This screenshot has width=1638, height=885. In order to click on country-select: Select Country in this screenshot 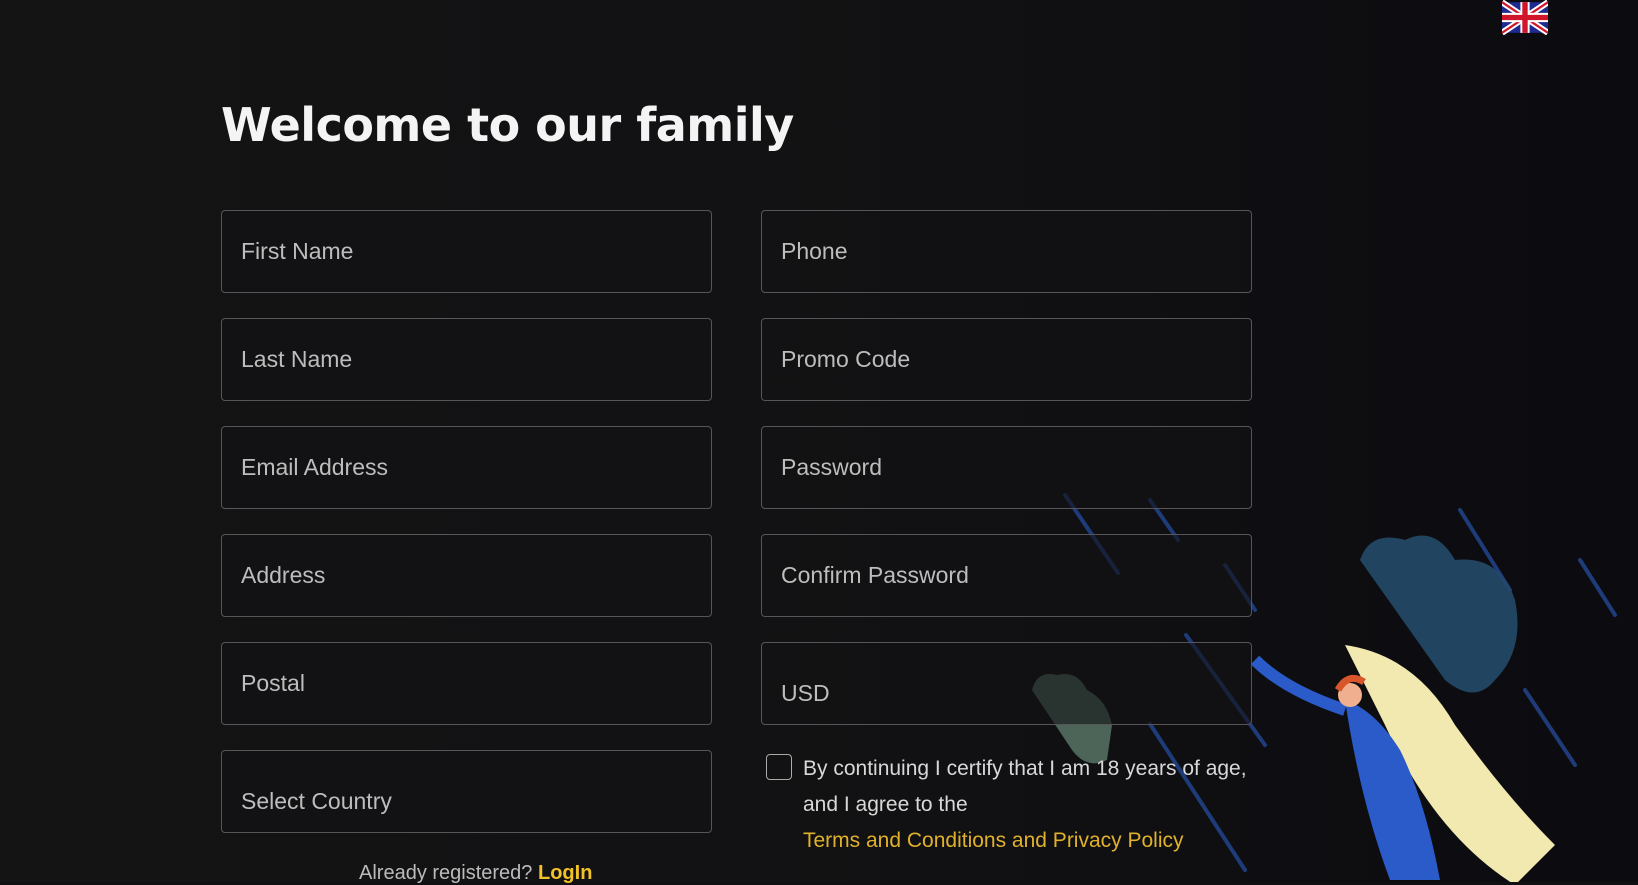, I will do `click(466, 791)`.